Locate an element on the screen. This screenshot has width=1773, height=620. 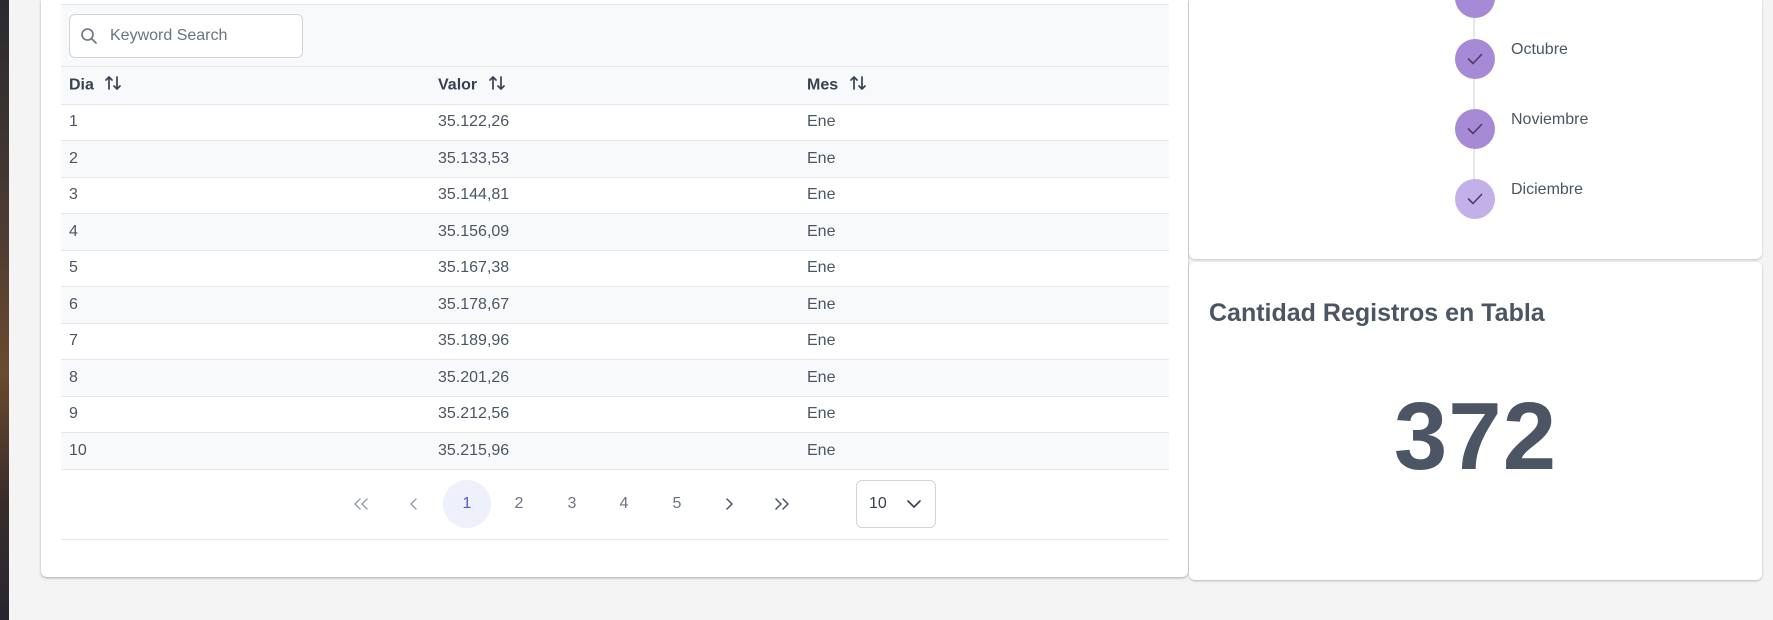
months-timeline-card: Octubre Noviembre Diciembre is located at coordinates (1475, 129).